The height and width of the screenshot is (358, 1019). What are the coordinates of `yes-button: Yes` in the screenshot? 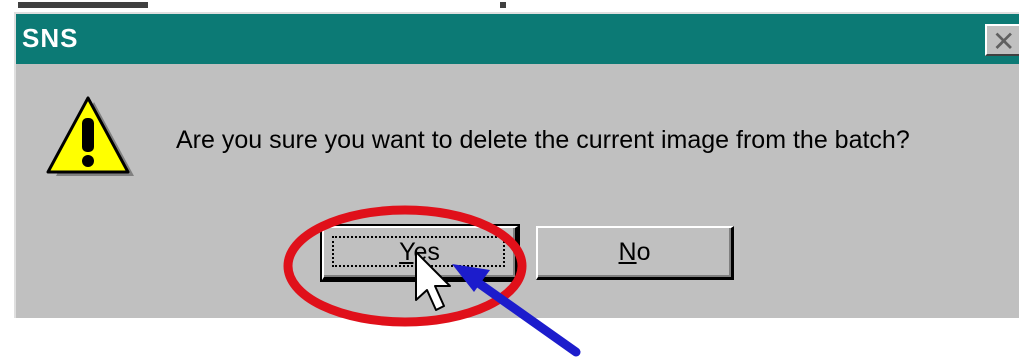 It's located at (420, 253).